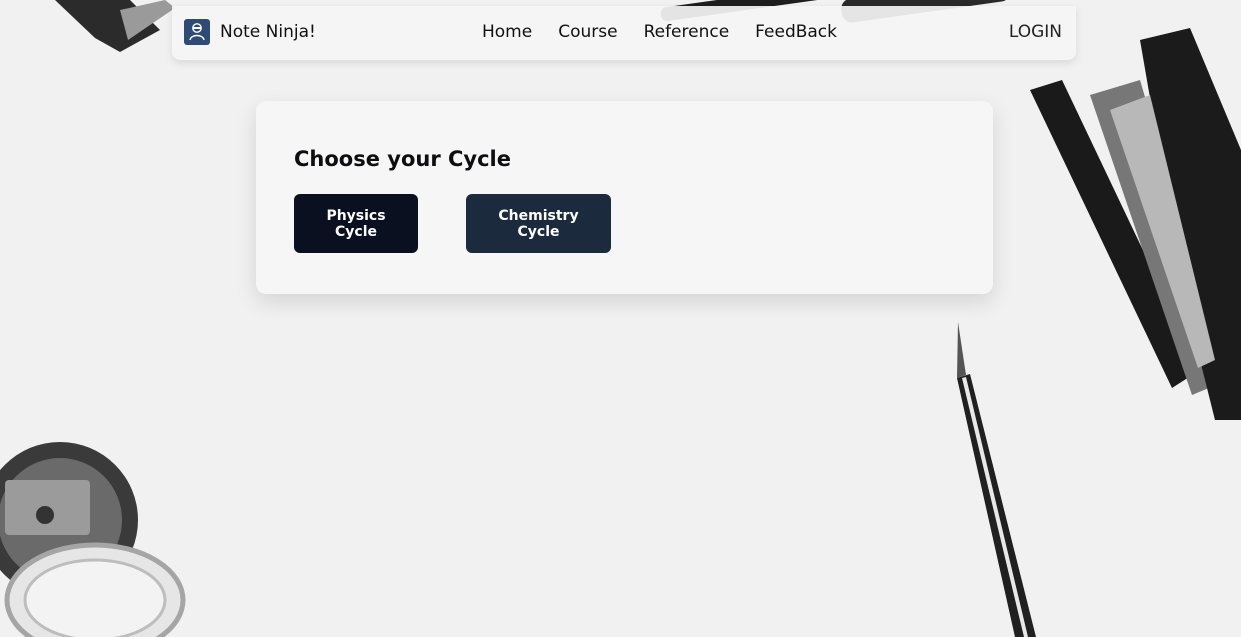 The height and width of the screenshot is (637, 1241). Describe the element at coordinates (268, 32) in the screenshot. I see `brand-name: Note Ninja!` at that location.